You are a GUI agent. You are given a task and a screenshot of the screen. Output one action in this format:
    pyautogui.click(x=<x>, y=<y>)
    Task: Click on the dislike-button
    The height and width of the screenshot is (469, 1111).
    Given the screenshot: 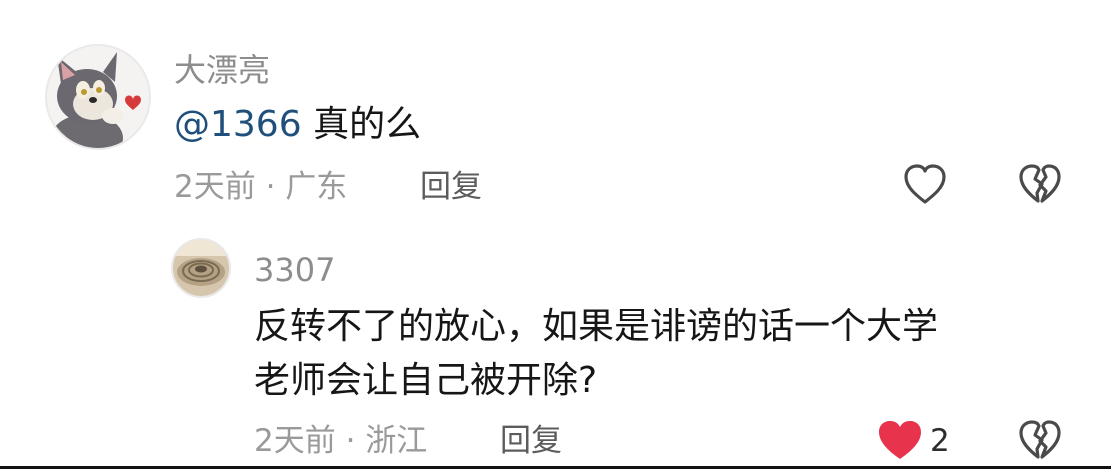 What is the action you would take?
    pyautogui.click(x=1040, y=185)
    